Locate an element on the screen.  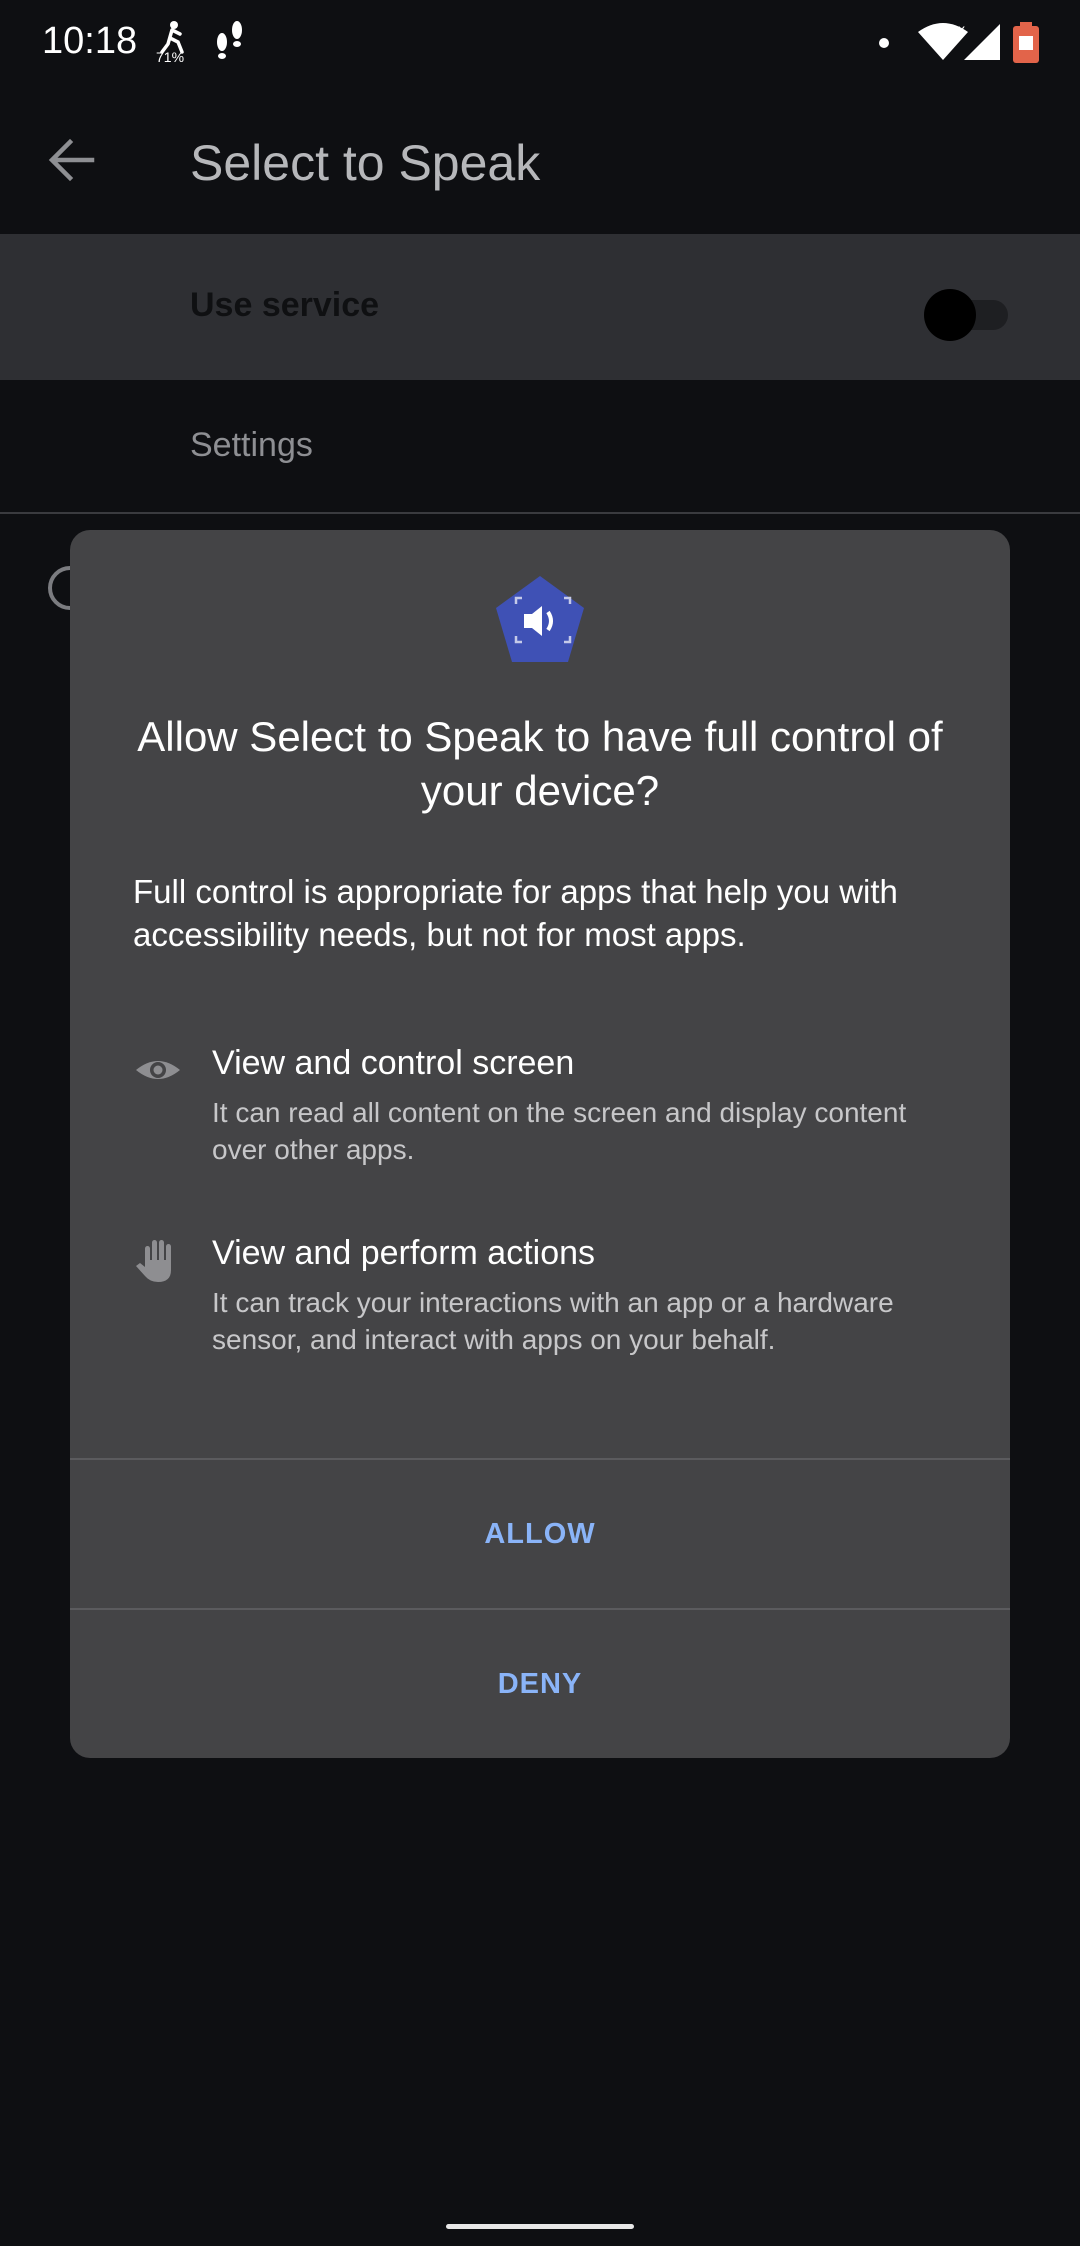
toggle-thumb is located at coordinates (950, 315).